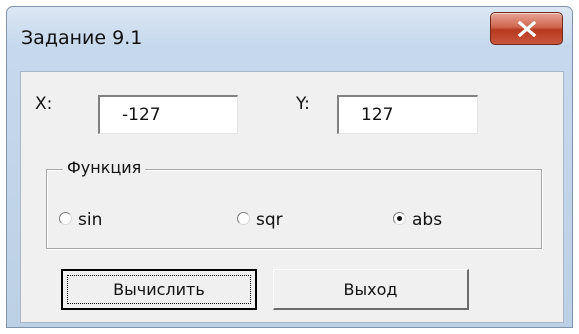 The height and width of the screenshot is (334, 579). Describe the element at coordinates (407, 114) in the screenshot. I see `y-input: 127` at that location.